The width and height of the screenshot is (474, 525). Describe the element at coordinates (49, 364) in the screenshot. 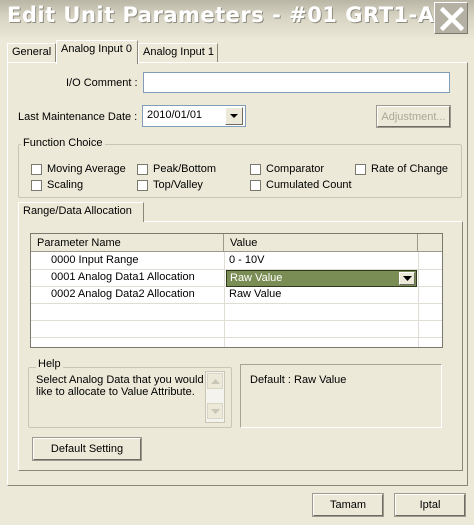

I see `help-title: Help` at that location.